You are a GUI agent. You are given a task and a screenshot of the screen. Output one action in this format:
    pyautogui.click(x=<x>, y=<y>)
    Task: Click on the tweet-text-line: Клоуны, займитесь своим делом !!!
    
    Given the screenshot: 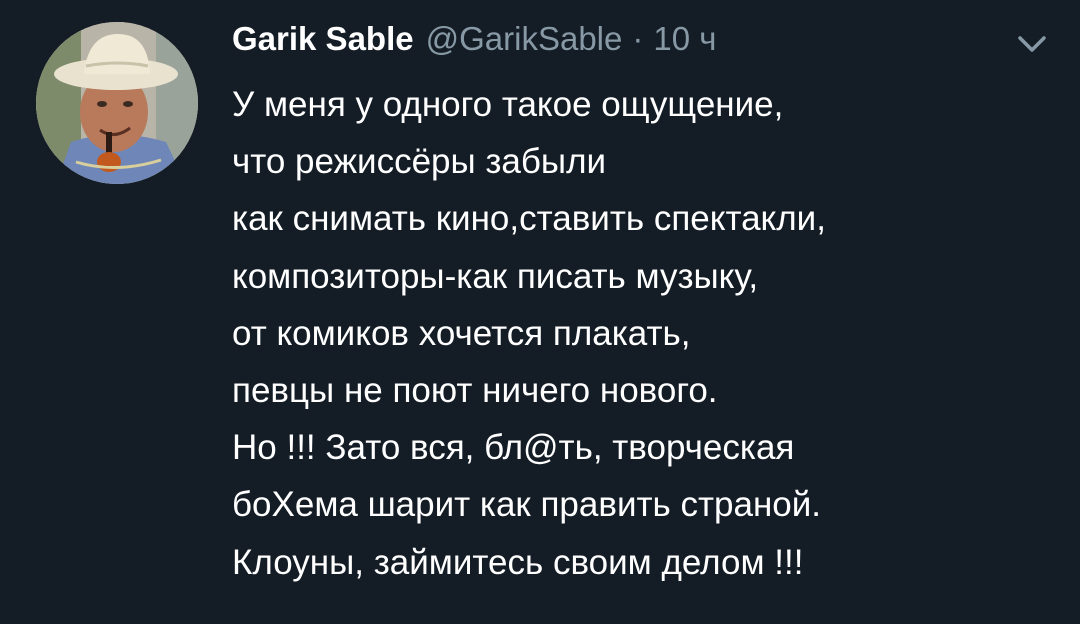 What is the action you would take?
    pyautogui.click(x=518, y=562)
    